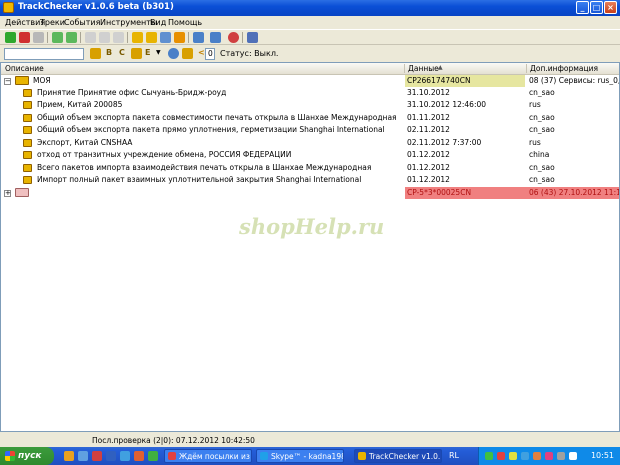 This screenshot has width=620, height=465. Describe the element at coordinates (201, 53) in the screenshot. I see `back-arrow-icon: <` at that location.